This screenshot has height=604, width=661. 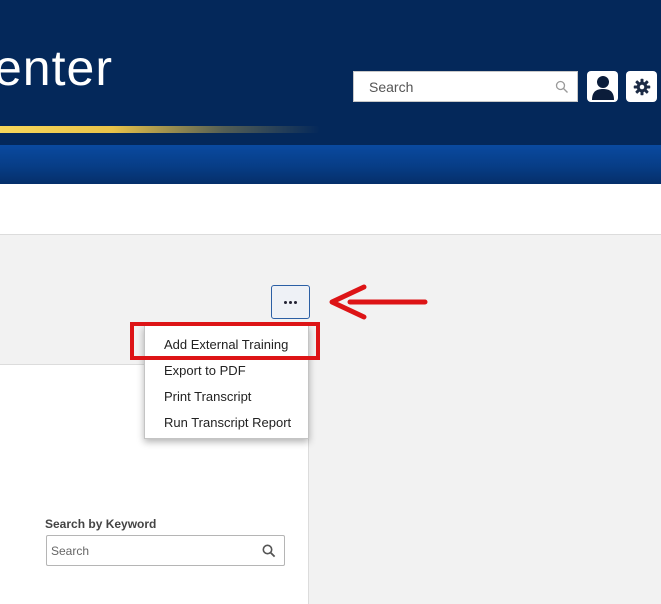 I want to click on header-search-box, so click(x=465, y=86).